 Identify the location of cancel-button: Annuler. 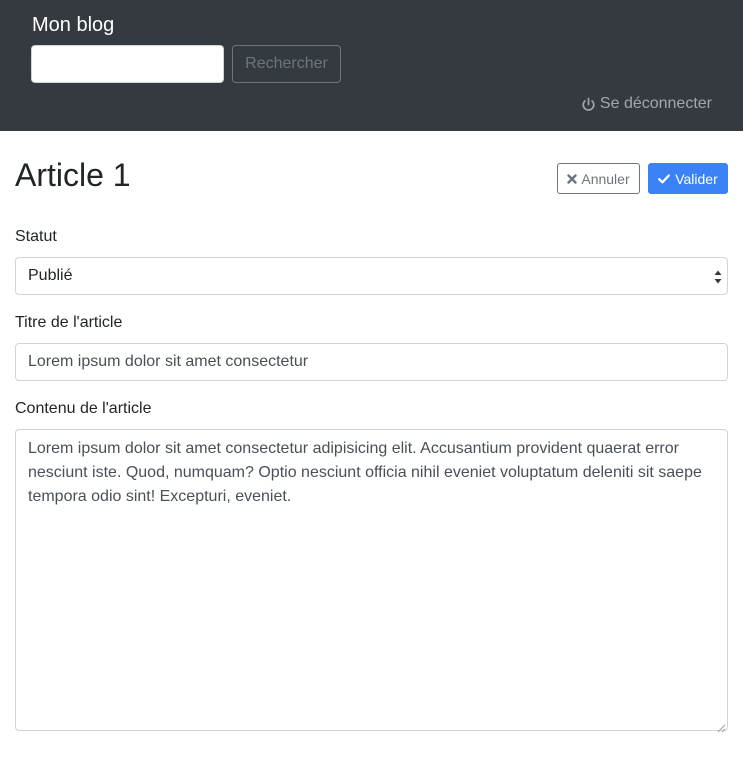
(598, 178).